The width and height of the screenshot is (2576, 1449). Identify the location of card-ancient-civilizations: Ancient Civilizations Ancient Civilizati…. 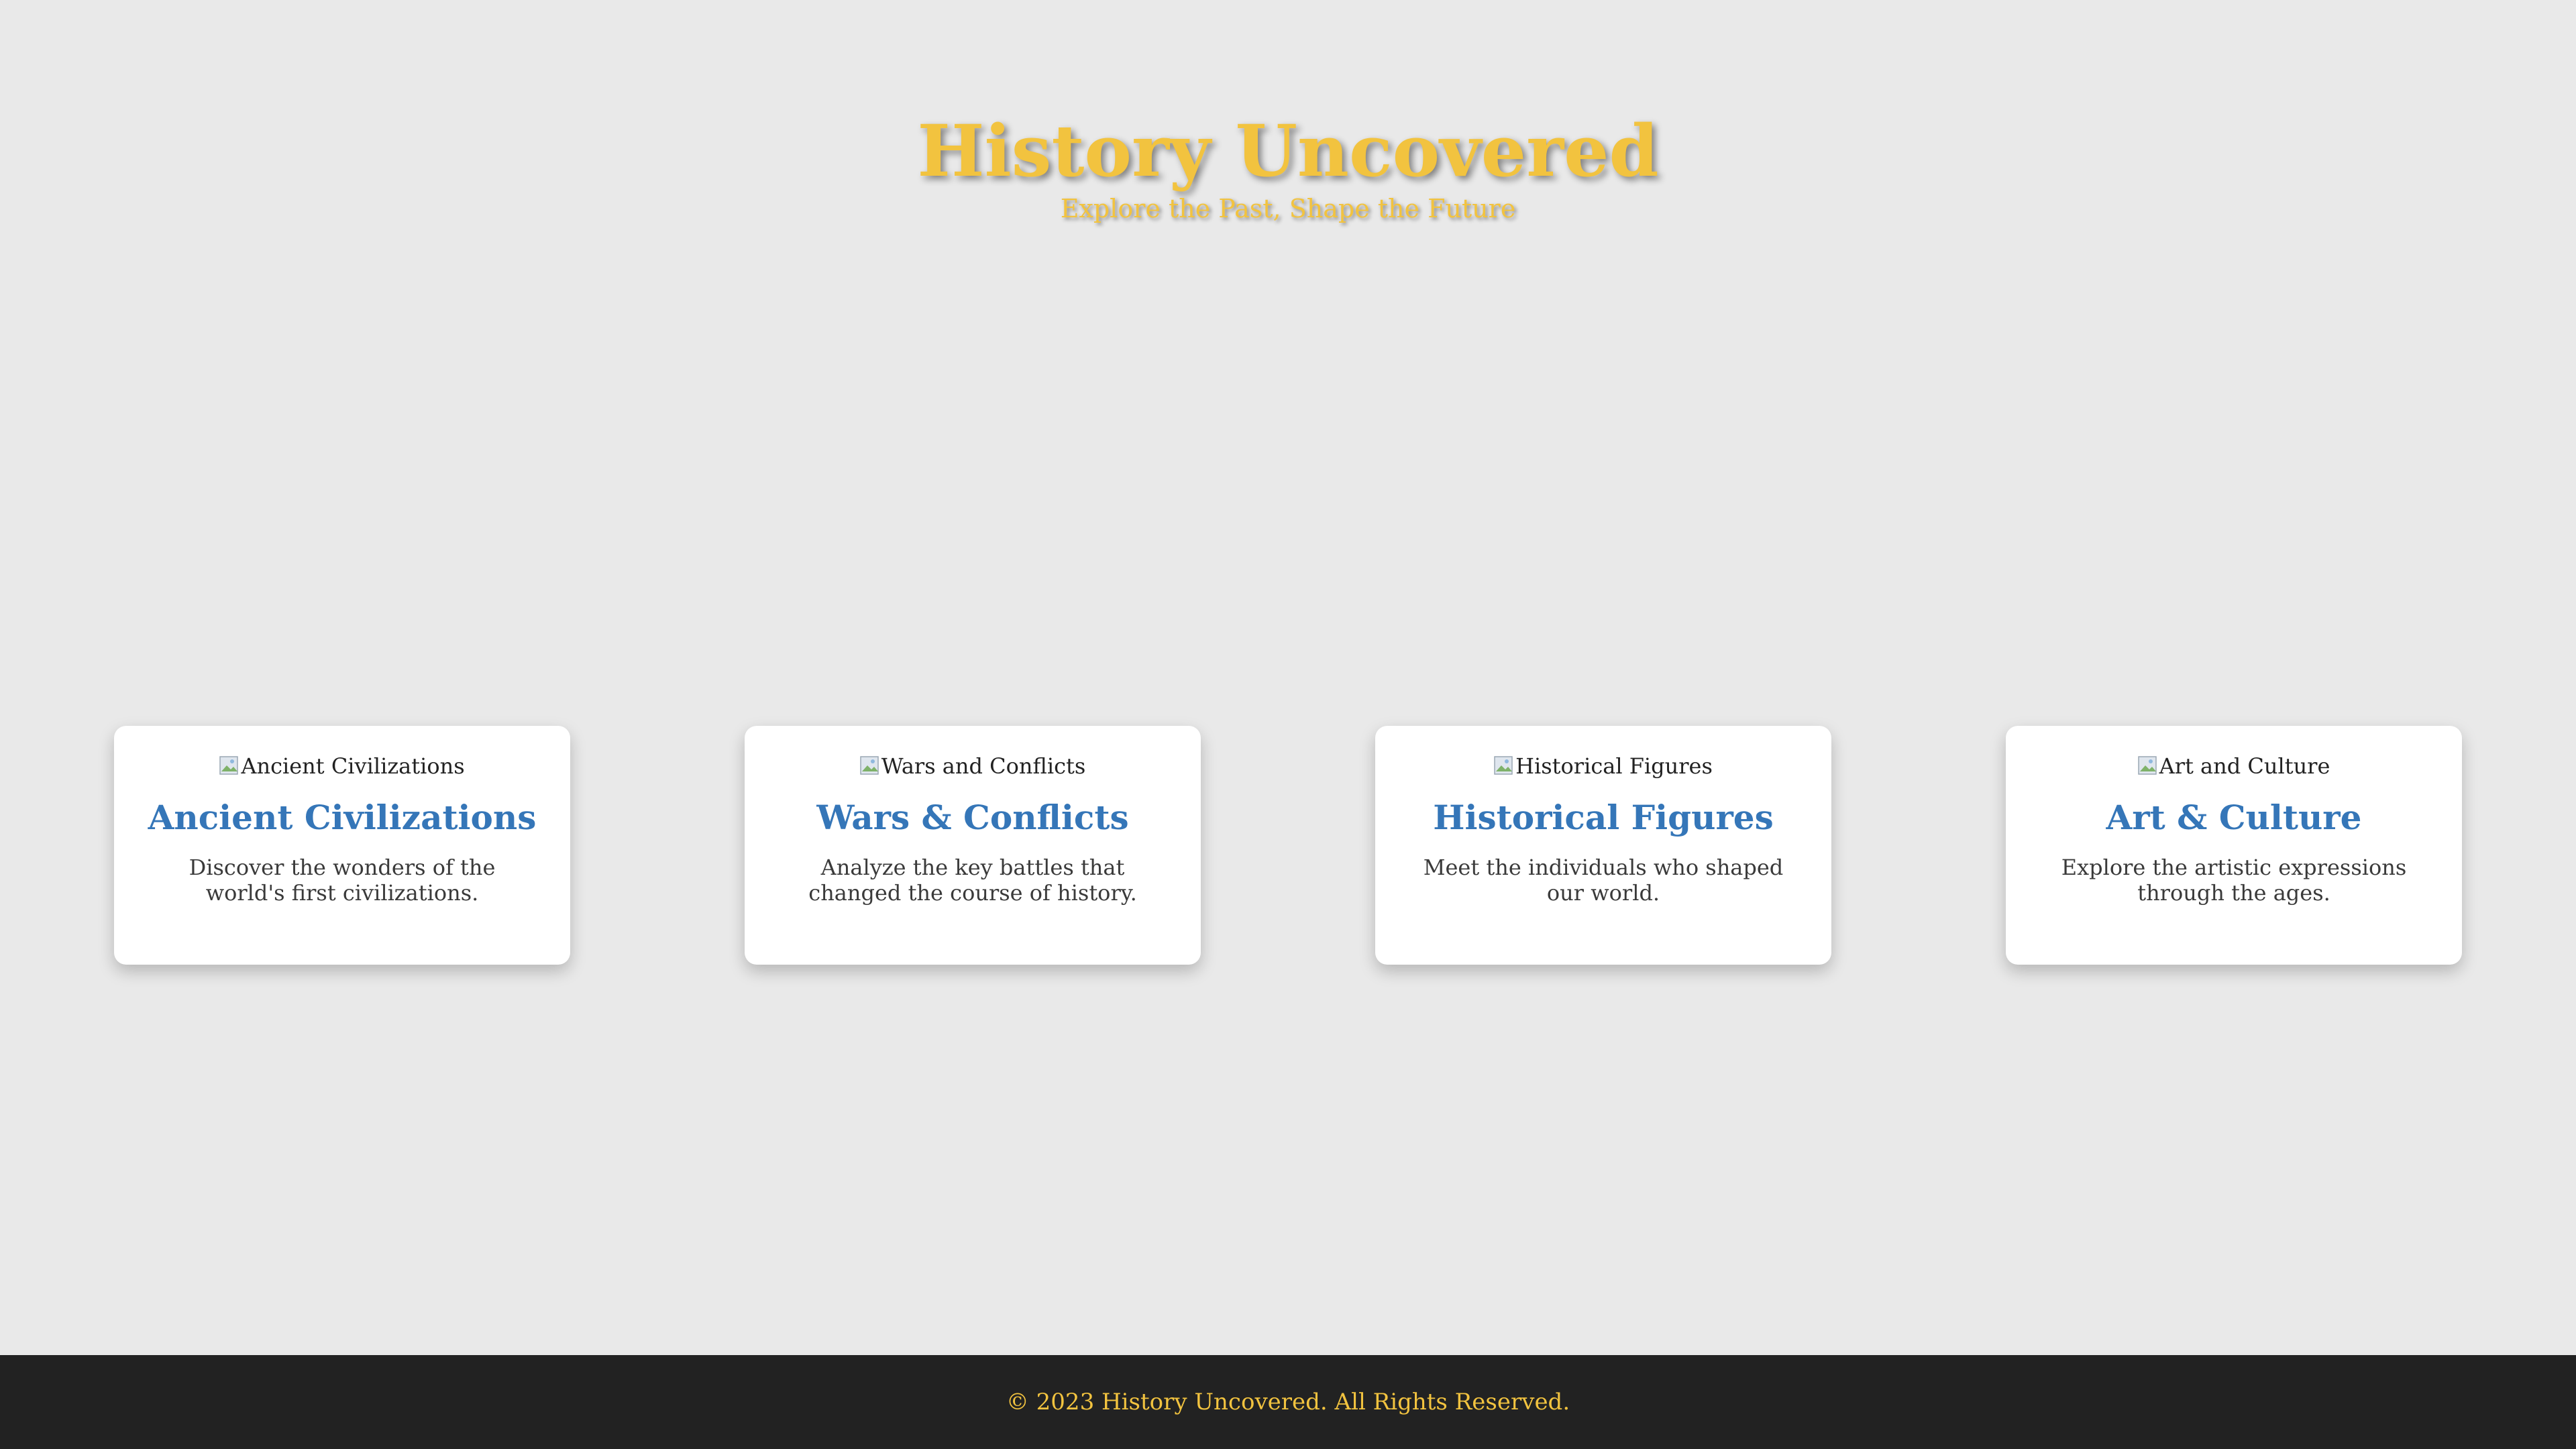
(342, 845).